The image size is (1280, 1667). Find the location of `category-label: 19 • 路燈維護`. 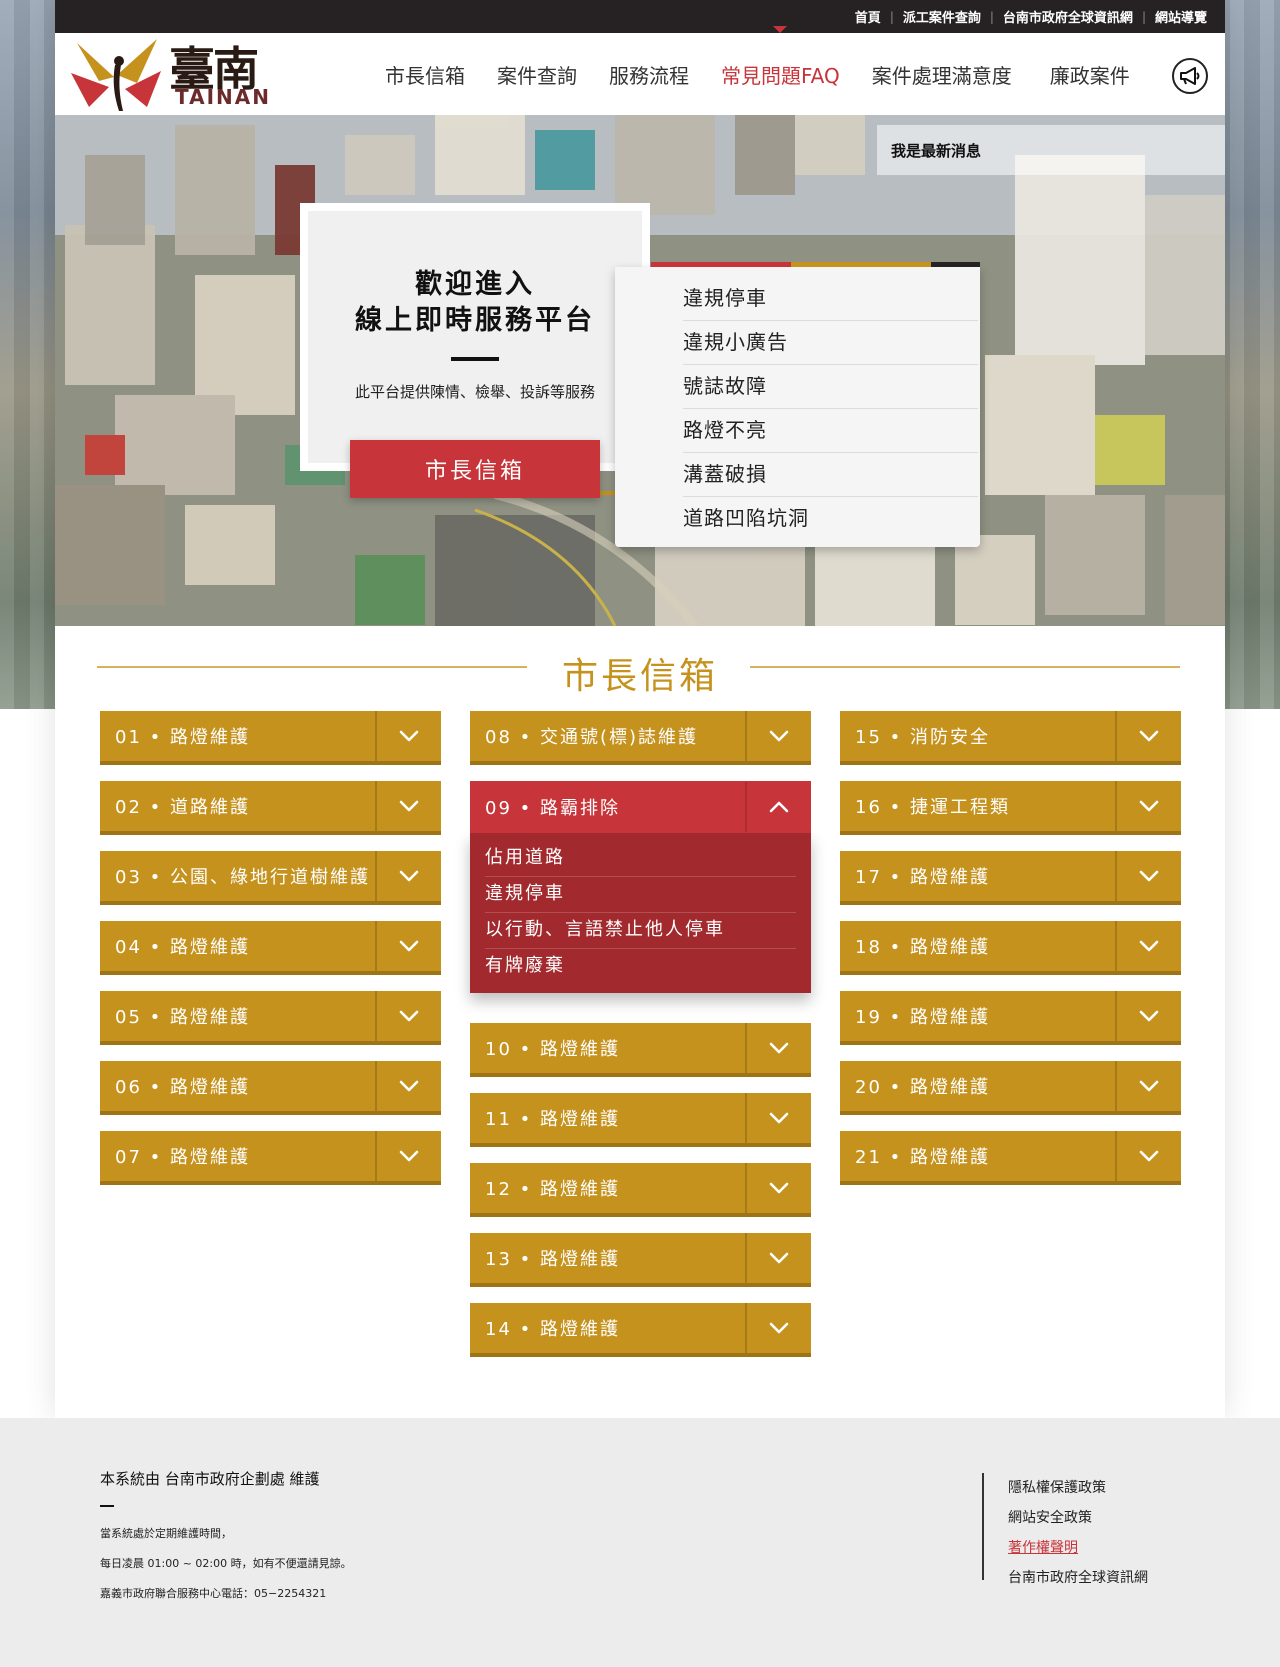

category-label: 19 • 路燈維護 is located at coordinates (922, 1017).